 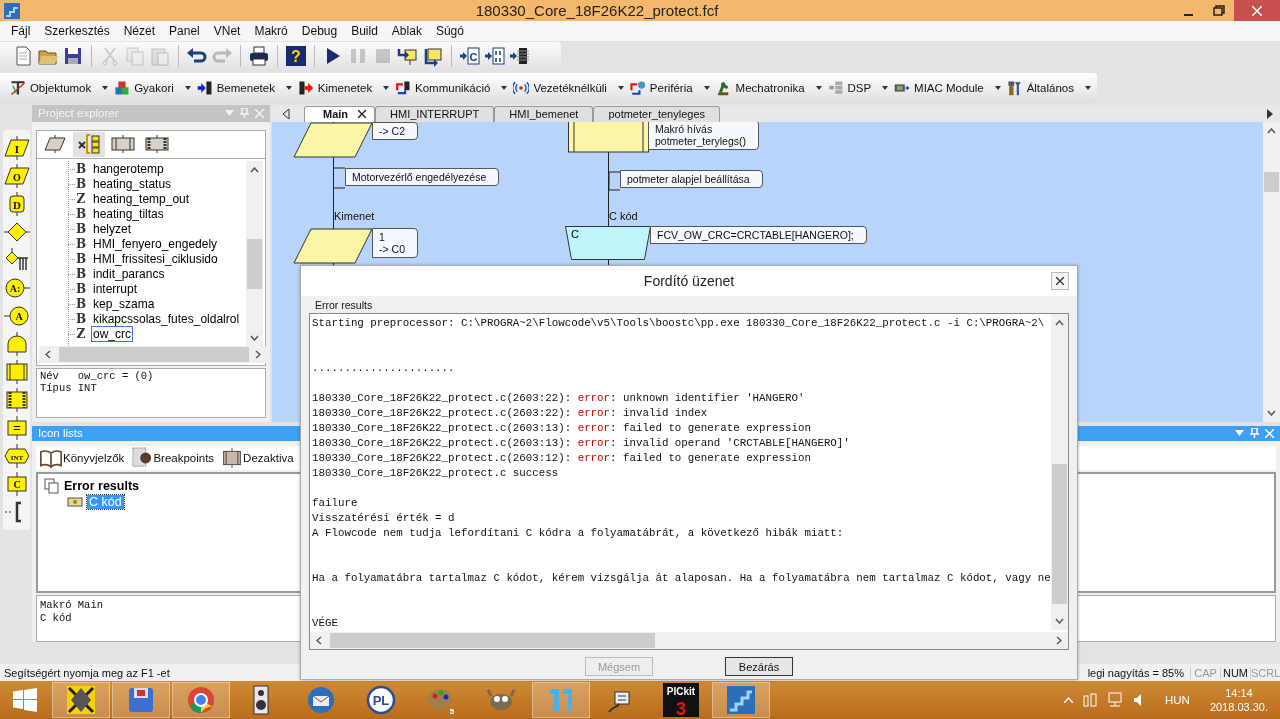 I want to click on taskbar-button: PICkit 3, so click(x=681, y=700).